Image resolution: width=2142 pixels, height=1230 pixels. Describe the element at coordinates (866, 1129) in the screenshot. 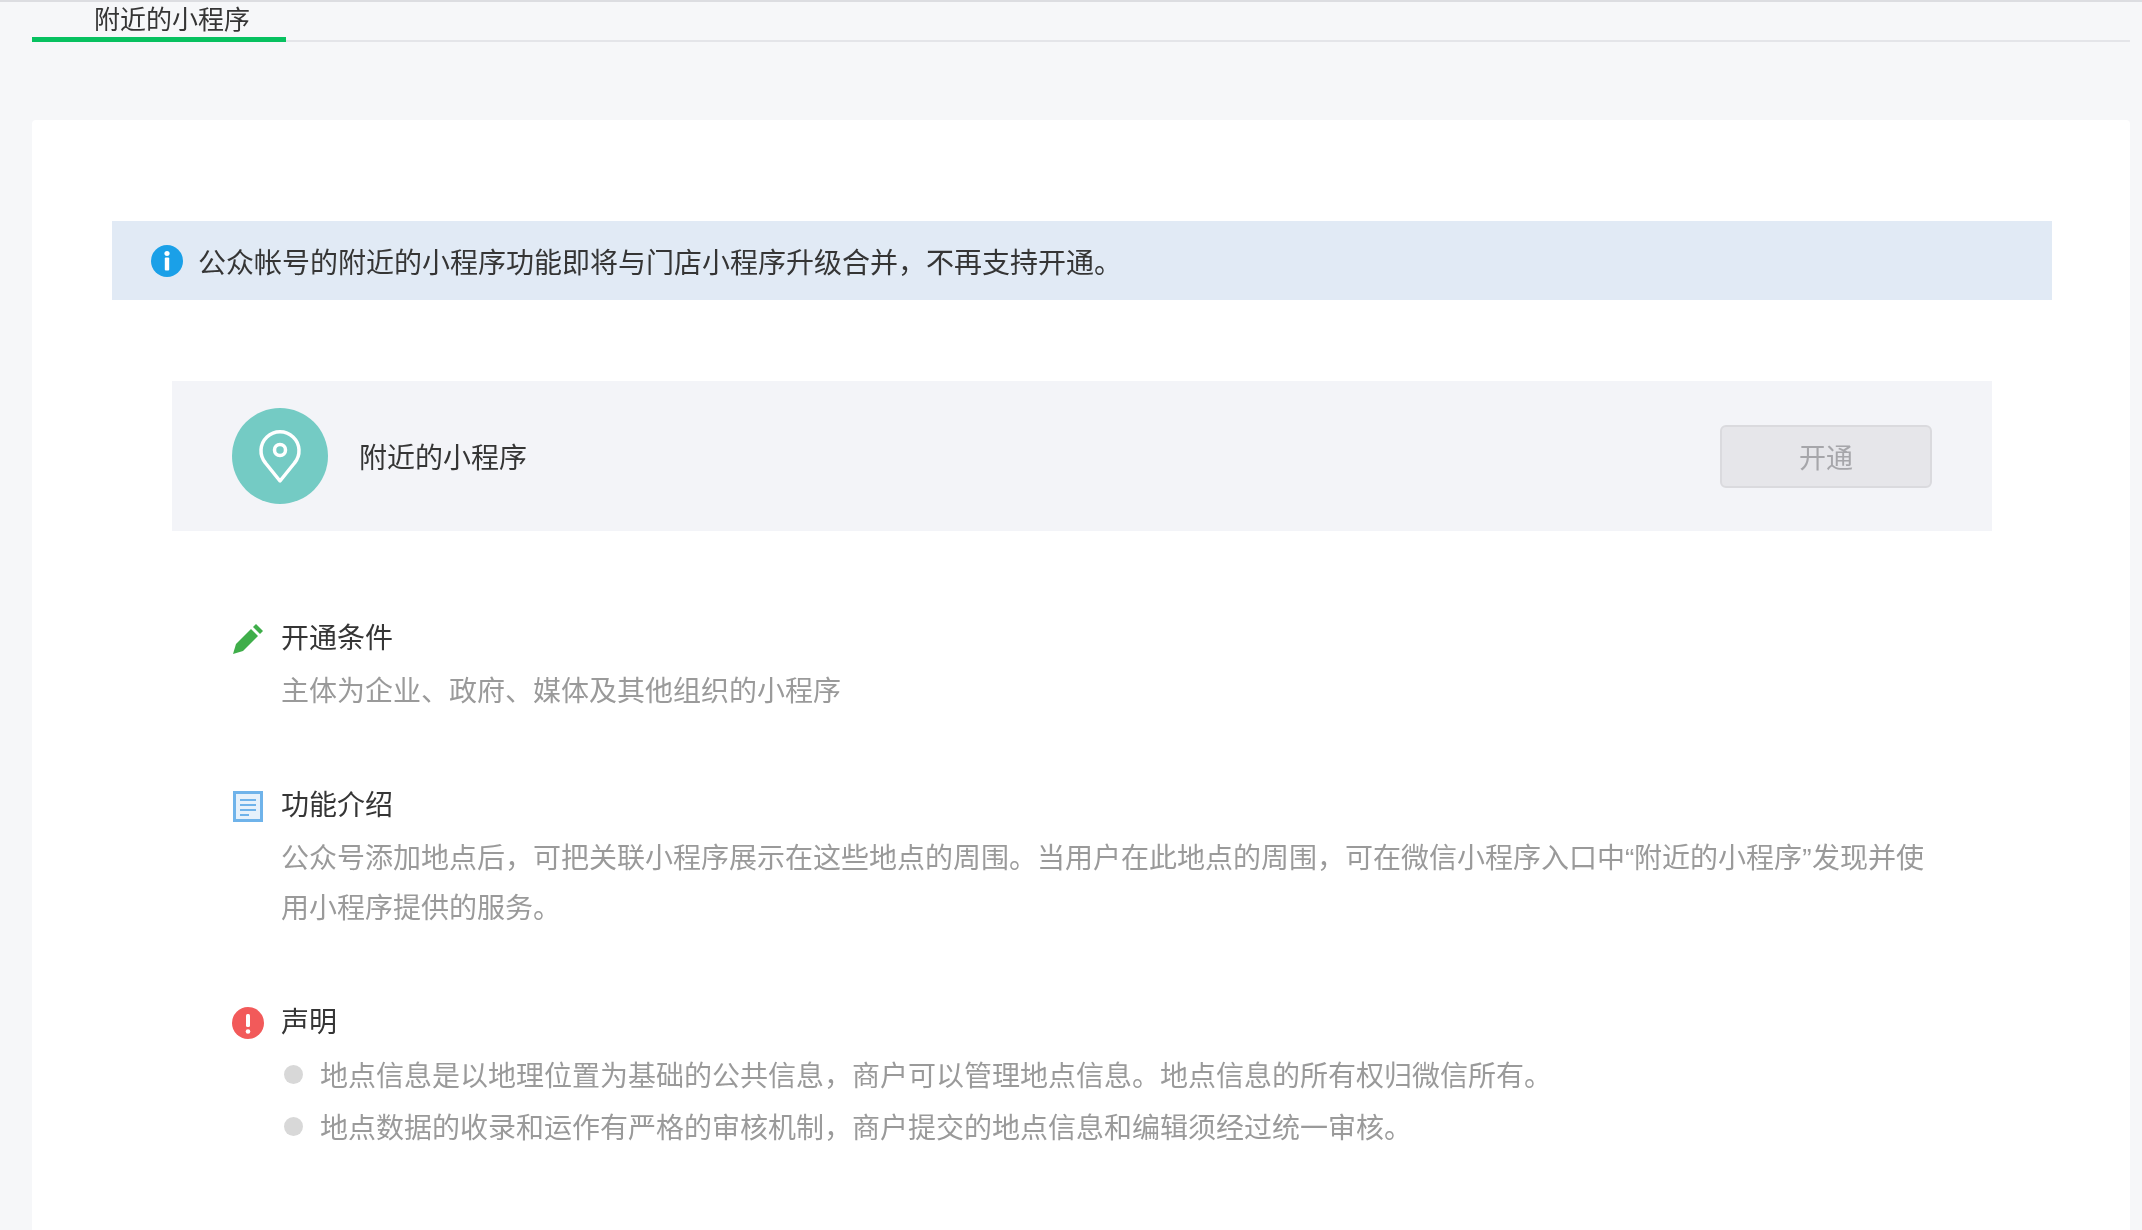

I see `list-item-text: 地点数据的收录和运作有严格的审核机制，商户提交的地点信息和编辑须经过统一审核。` at that location.